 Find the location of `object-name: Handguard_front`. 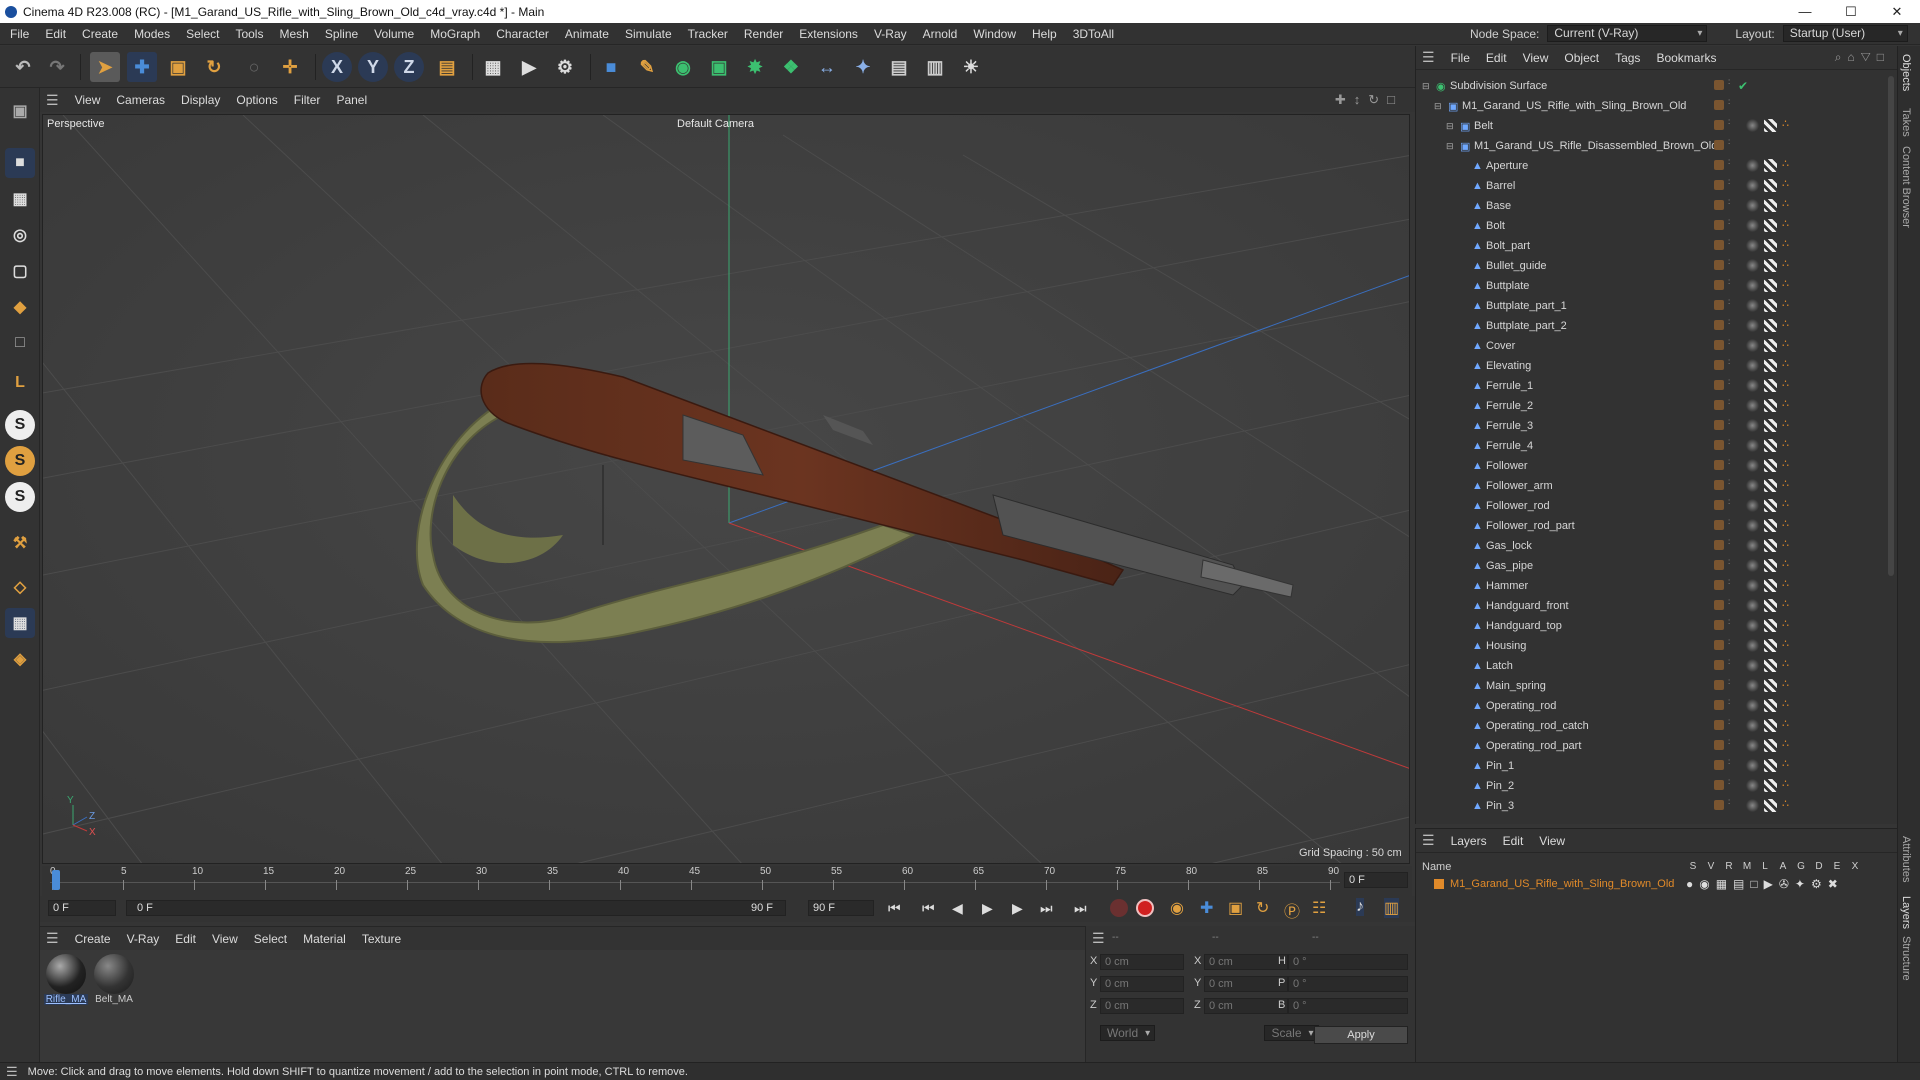

object-name: Handguard_front is located at coordinates (1527, 606).